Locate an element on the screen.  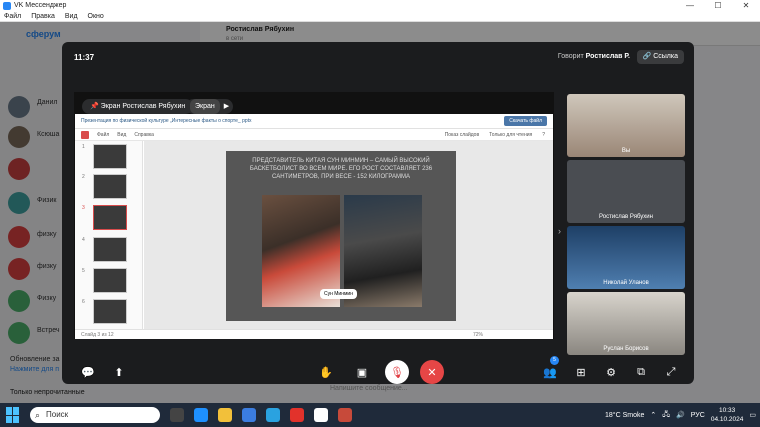
raise-hand-icon: ✋ is located at coordinates (326, 372).